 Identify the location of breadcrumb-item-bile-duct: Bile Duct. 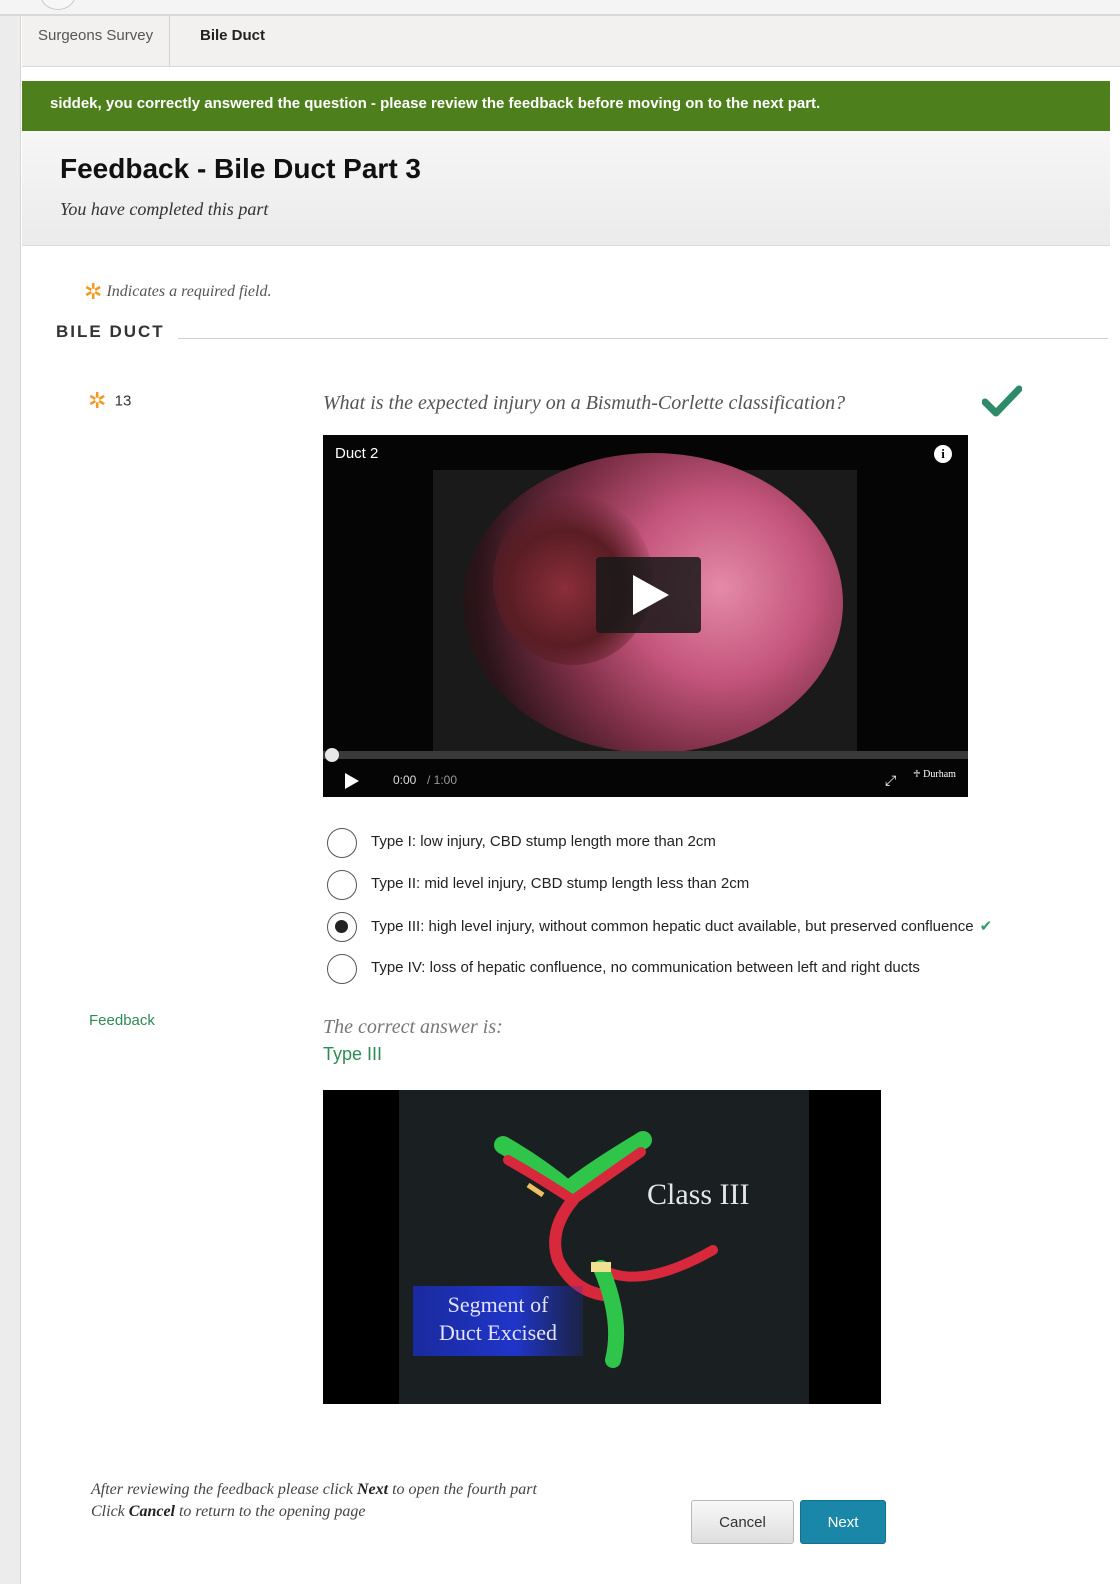
(232, 41).